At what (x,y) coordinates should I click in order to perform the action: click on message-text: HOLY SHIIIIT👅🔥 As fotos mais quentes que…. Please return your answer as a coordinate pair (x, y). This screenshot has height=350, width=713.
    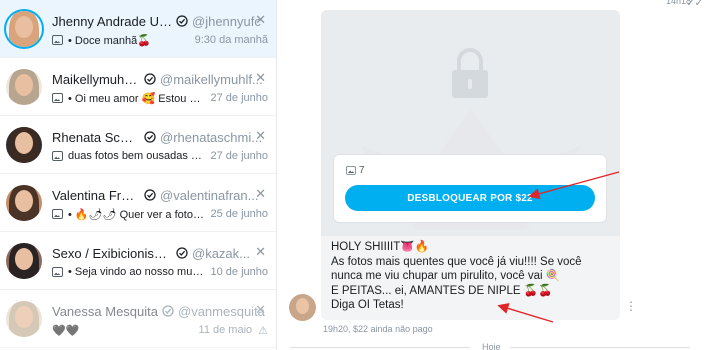
    Looking at the image, I should click on (456, 276).